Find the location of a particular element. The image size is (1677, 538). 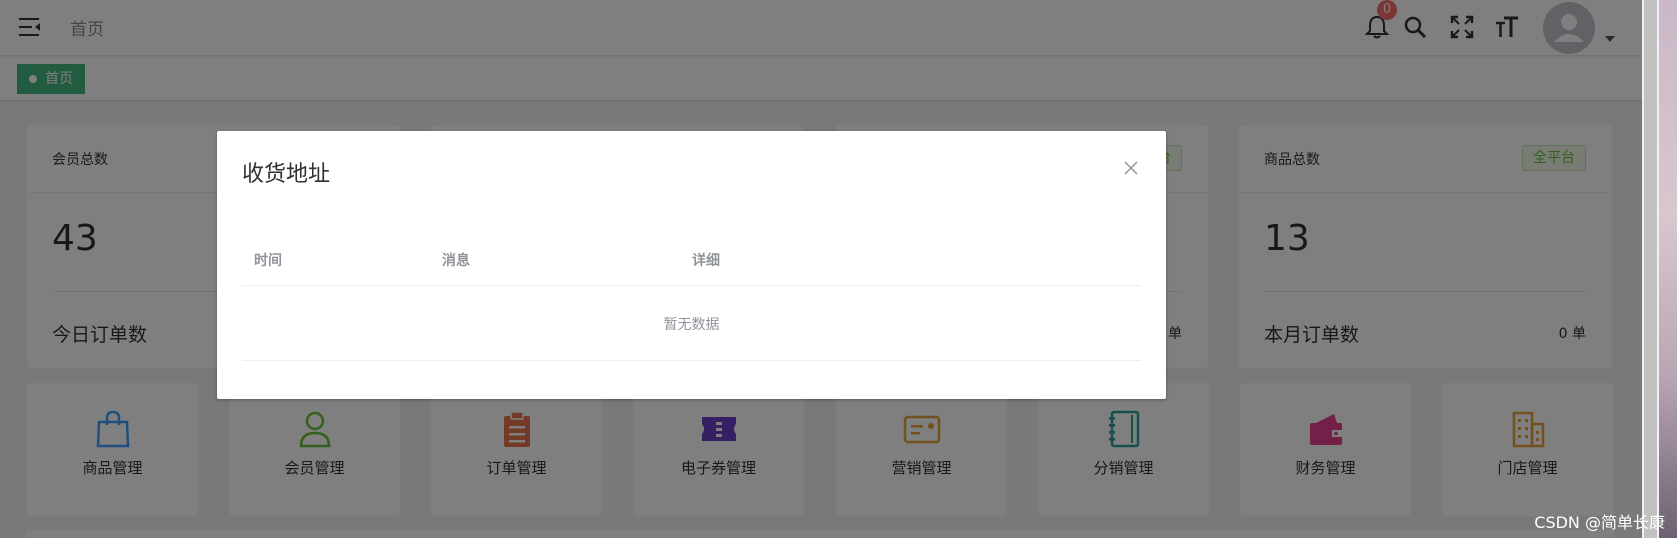

column-header-time: 时间 is located at coordinates (268, 261).